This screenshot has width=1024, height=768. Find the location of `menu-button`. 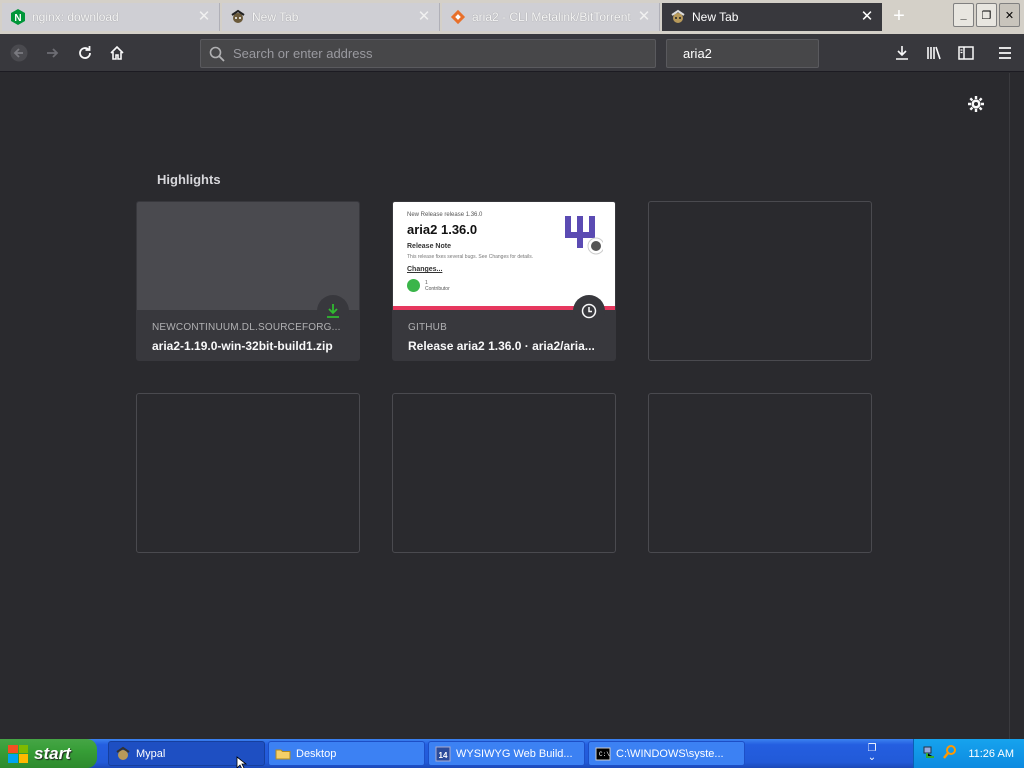

menu-button is located at coordinates (1005, 53).